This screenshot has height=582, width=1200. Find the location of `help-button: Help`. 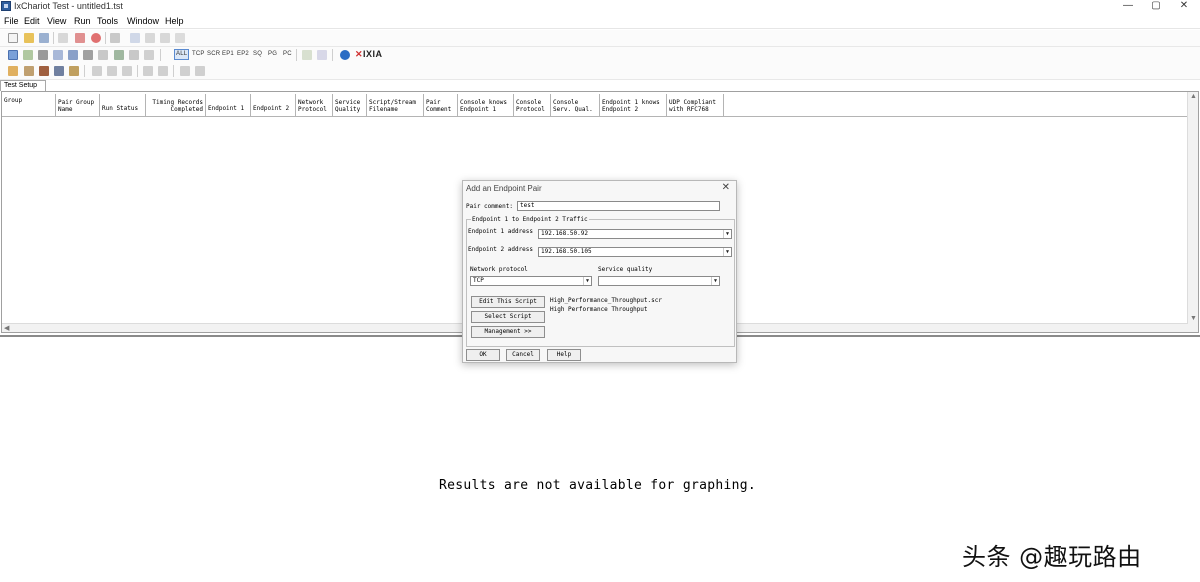

help-button: Help is located at coordinates (564, 355).